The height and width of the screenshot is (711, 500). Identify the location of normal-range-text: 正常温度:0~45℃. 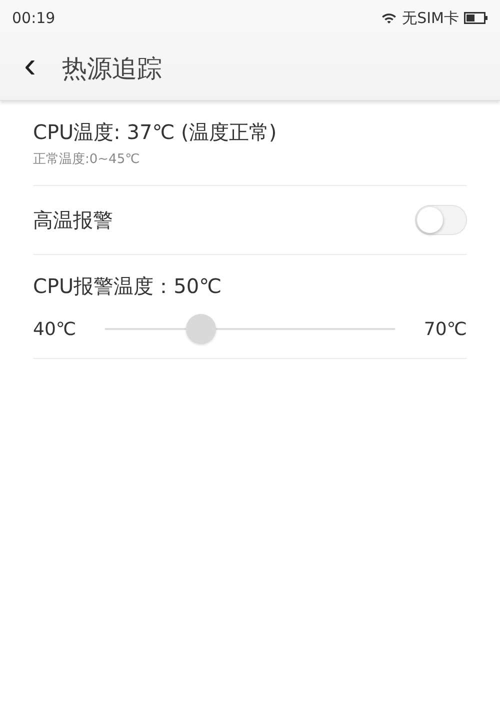
(87, 159).